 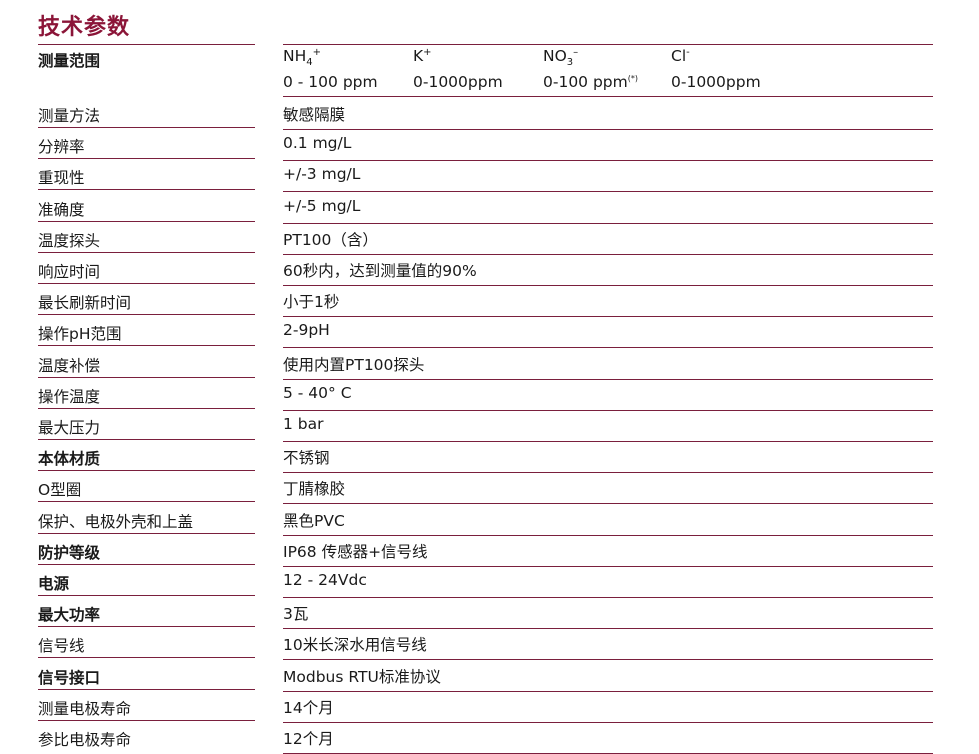 I want to click on page-title: 技术参数, so click(x=84, y=27).